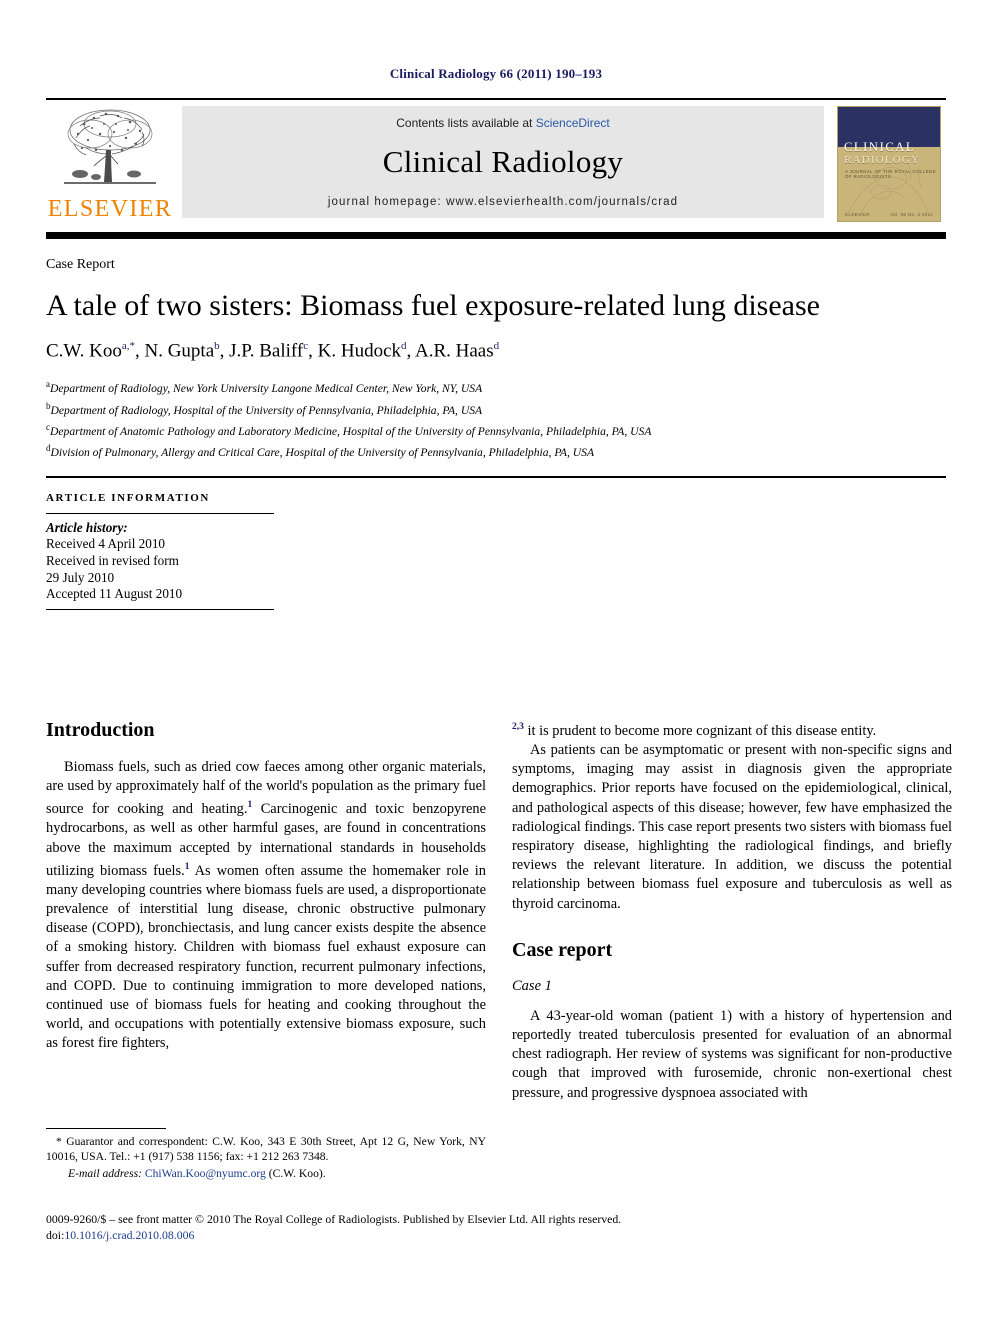 This screenshot has width=992, height=1323. Describe the element at coordinates (573, 123) in the screenshot. I see `sciencedirect-link: ScienceDirect` at that location.